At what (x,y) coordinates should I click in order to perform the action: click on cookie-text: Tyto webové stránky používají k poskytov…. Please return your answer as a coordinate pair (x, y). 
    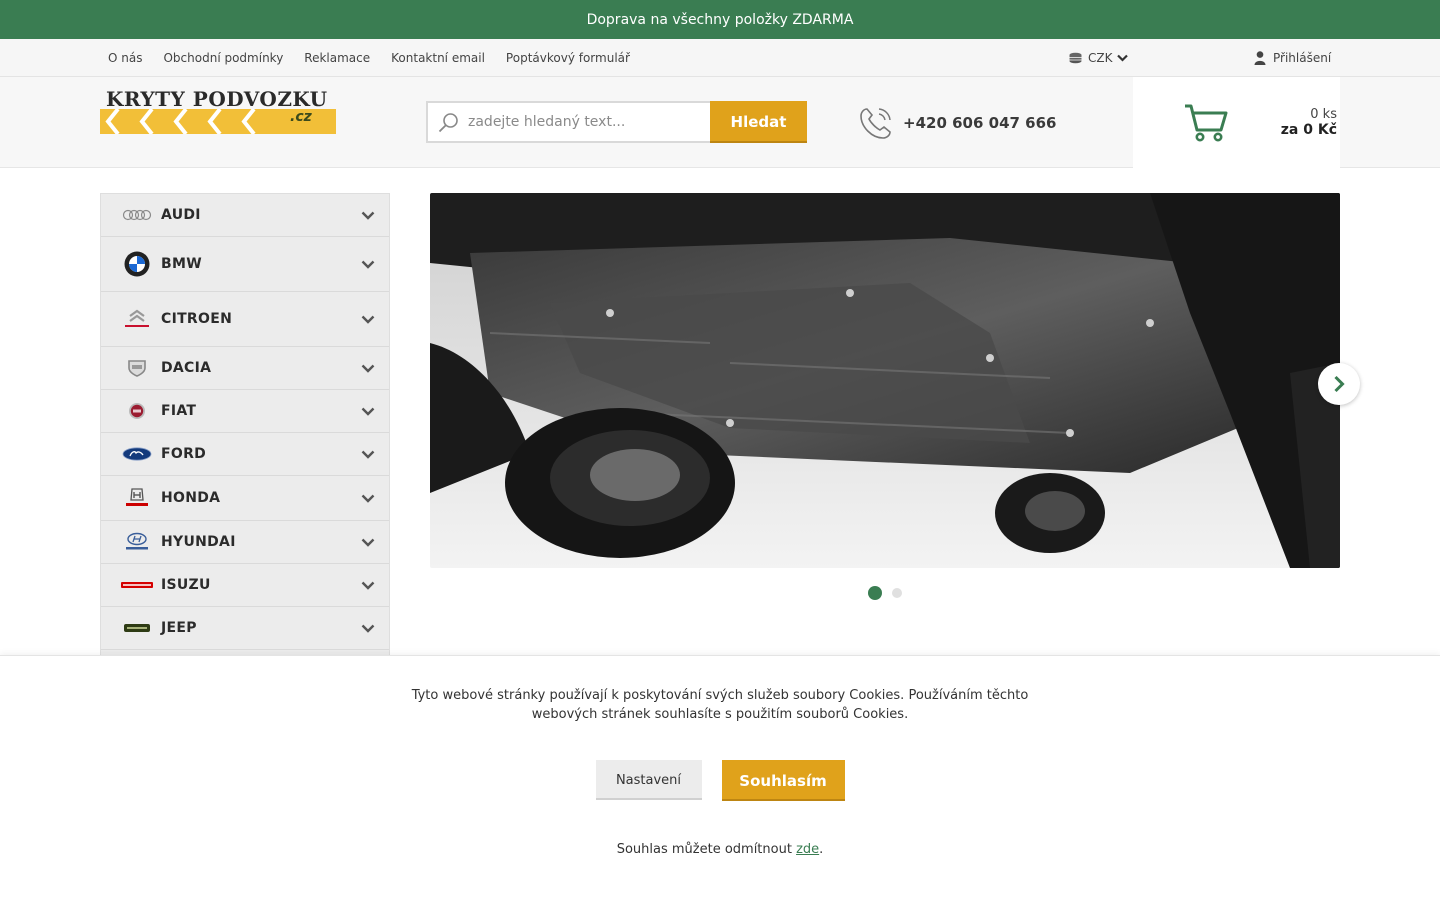
    Looking at the image, I should click on (720, 705).